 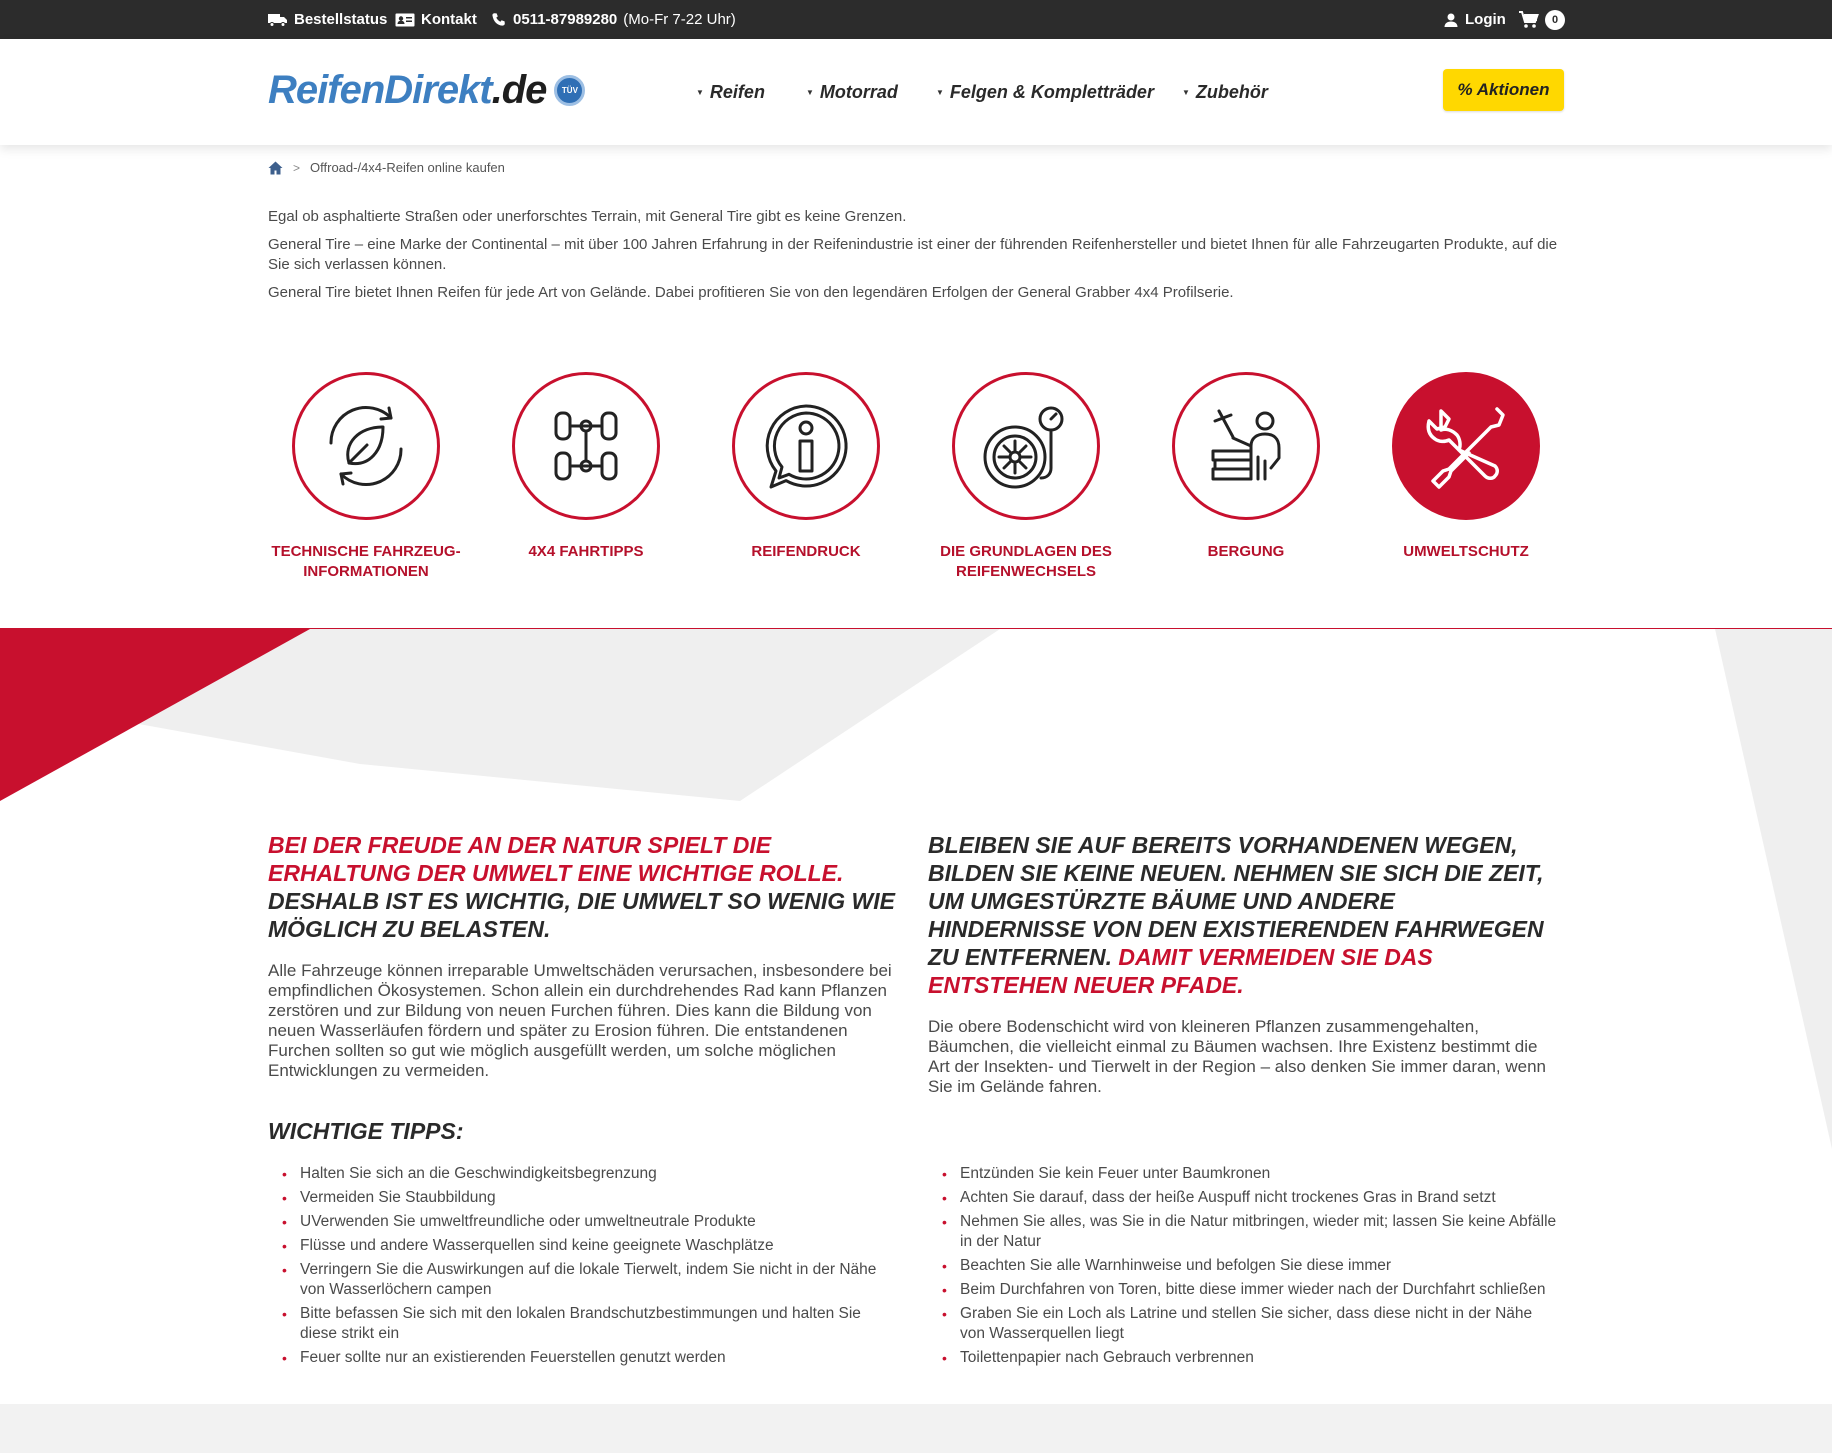 What do you see at coordinates (1466, 551) in the screenshot?
I see `feature-label: Umweltschutz` at bounding box center [1466, 551].